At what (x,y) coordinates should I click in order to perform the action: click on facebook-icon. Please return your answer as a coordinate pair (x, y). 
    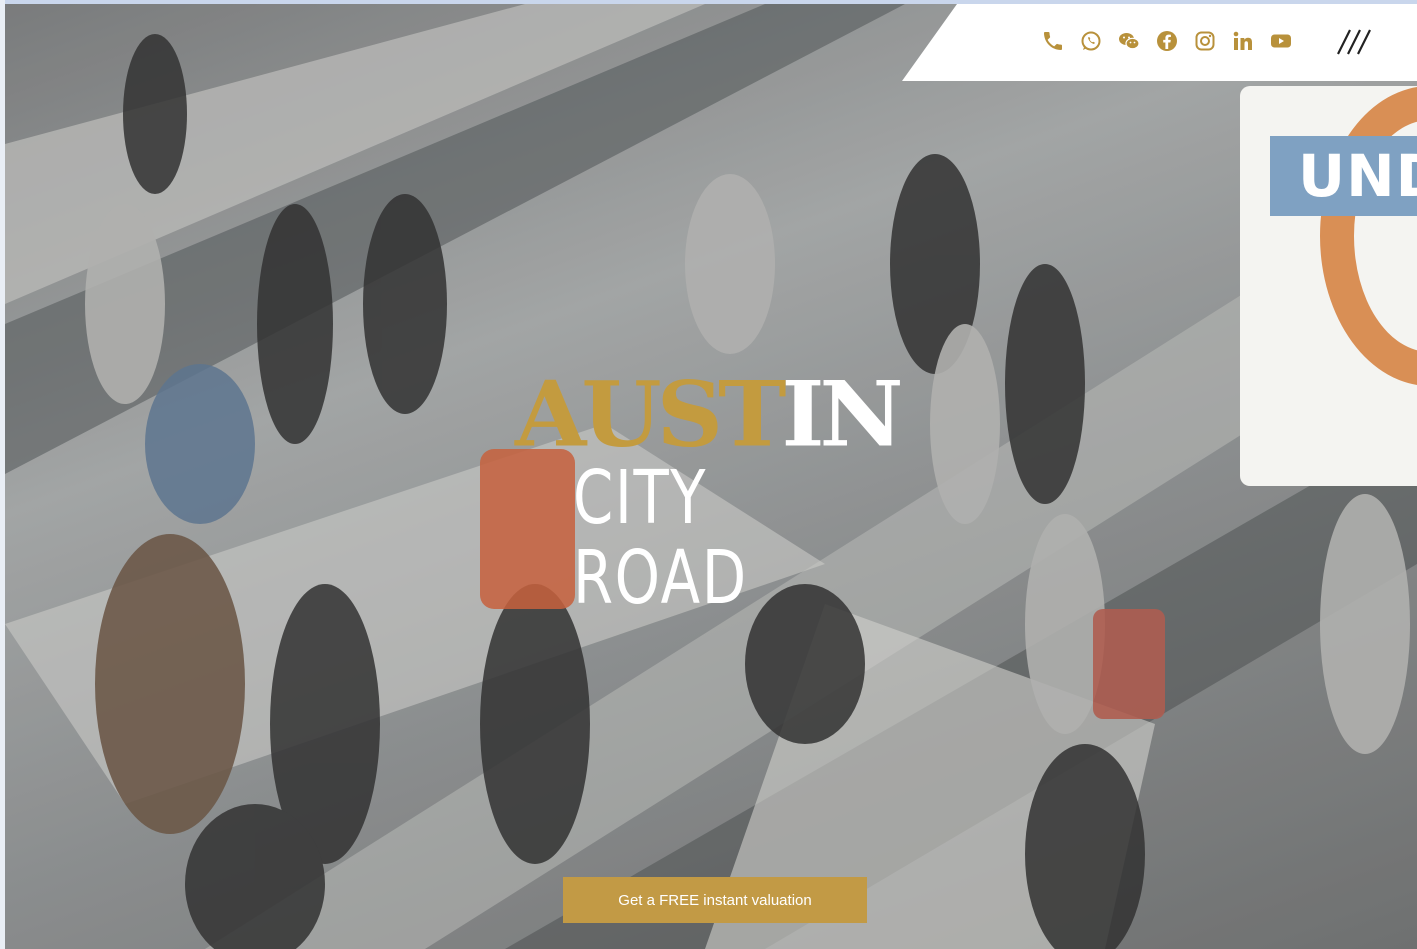
    Looking at the image, I should click on (1167, 41).